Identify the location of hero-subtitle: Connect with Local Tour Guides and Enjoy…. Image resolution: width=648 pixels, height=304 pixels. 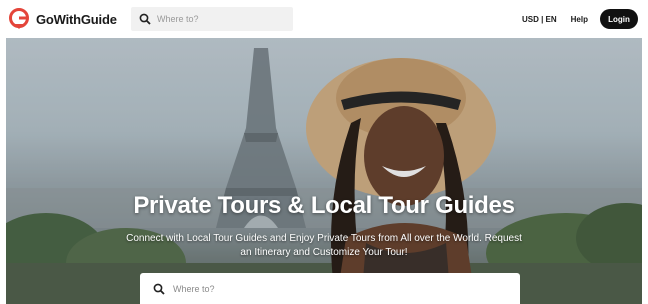
(324, 245).